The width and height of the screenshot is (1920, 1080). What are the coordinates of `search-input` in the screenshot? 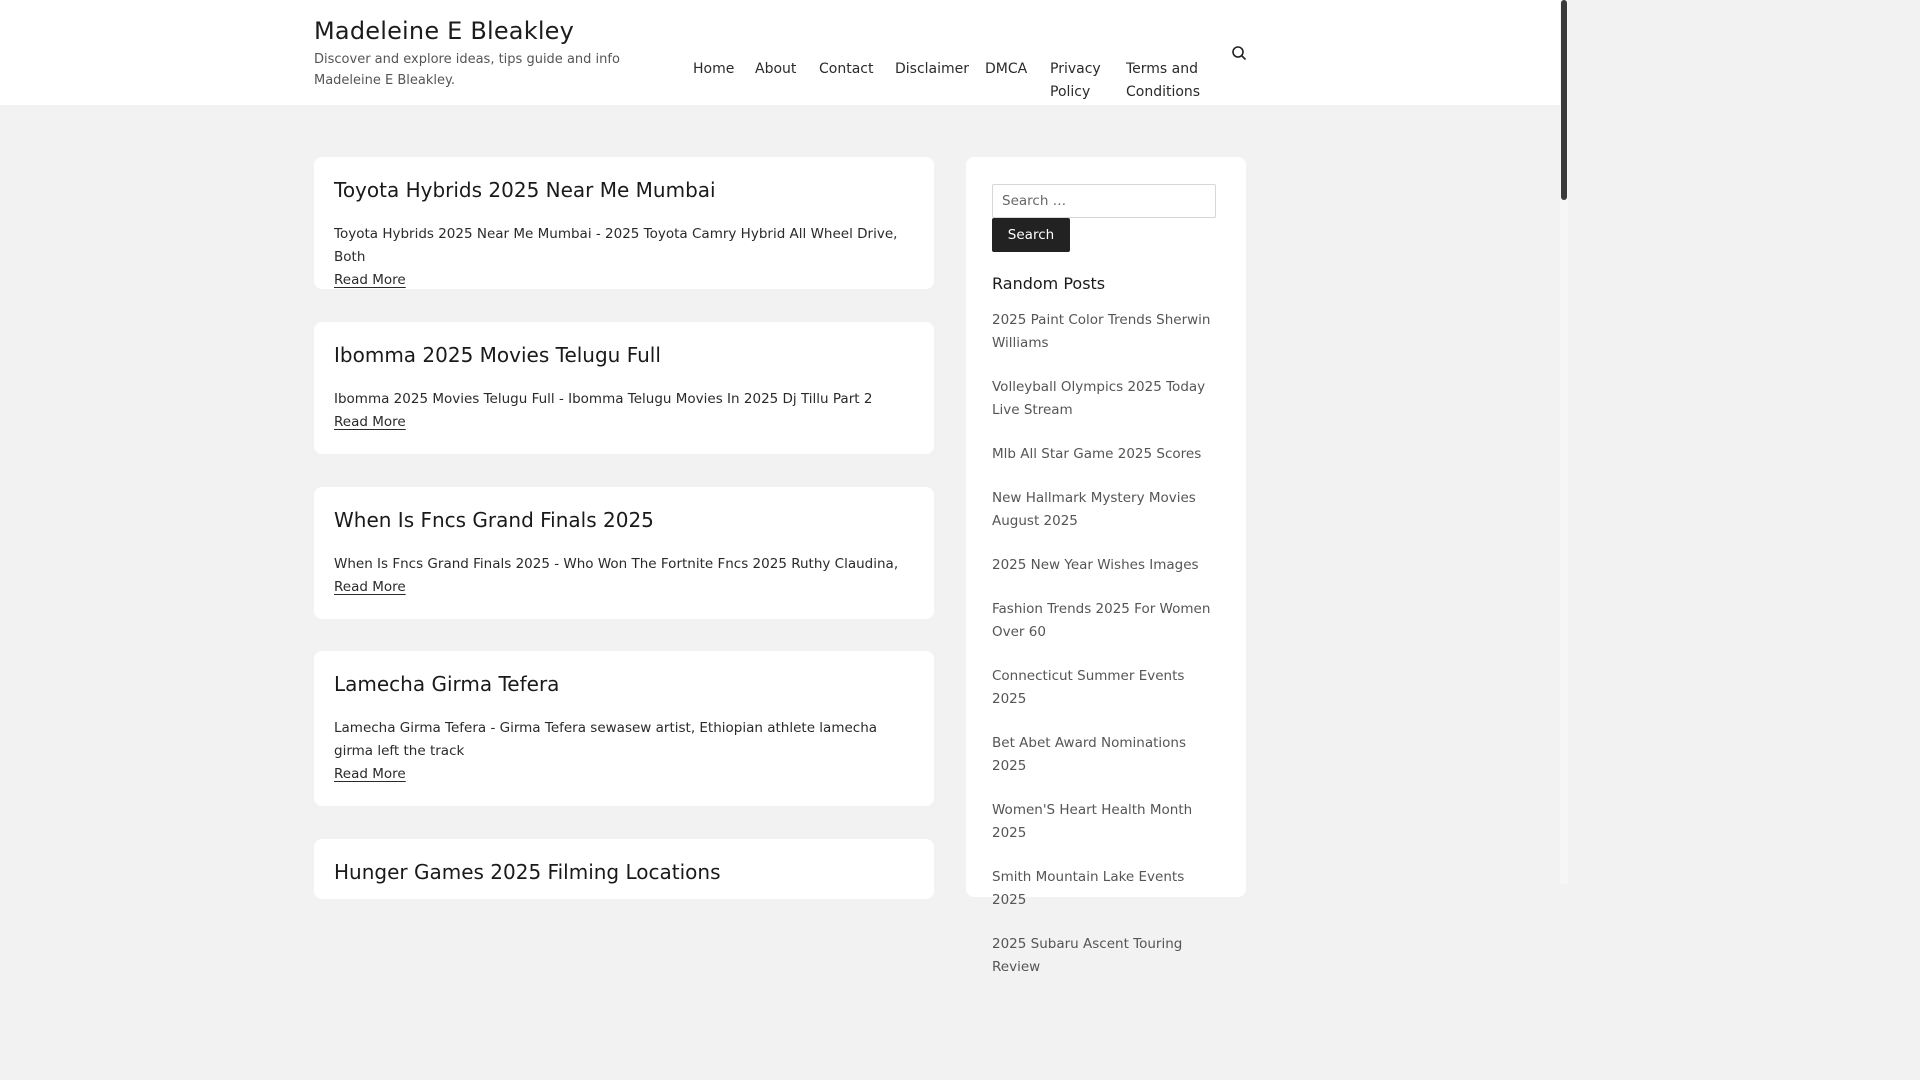 It's located at (1104, 201).